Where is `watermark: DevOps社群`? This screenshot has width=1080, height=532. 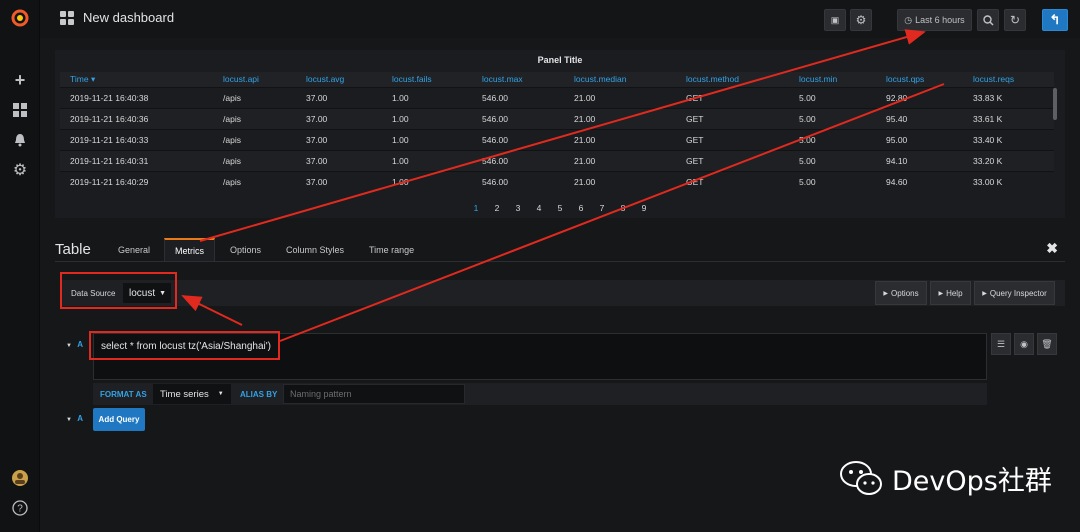
watermark: DevOps社群 is located at coordinates (945, 478).